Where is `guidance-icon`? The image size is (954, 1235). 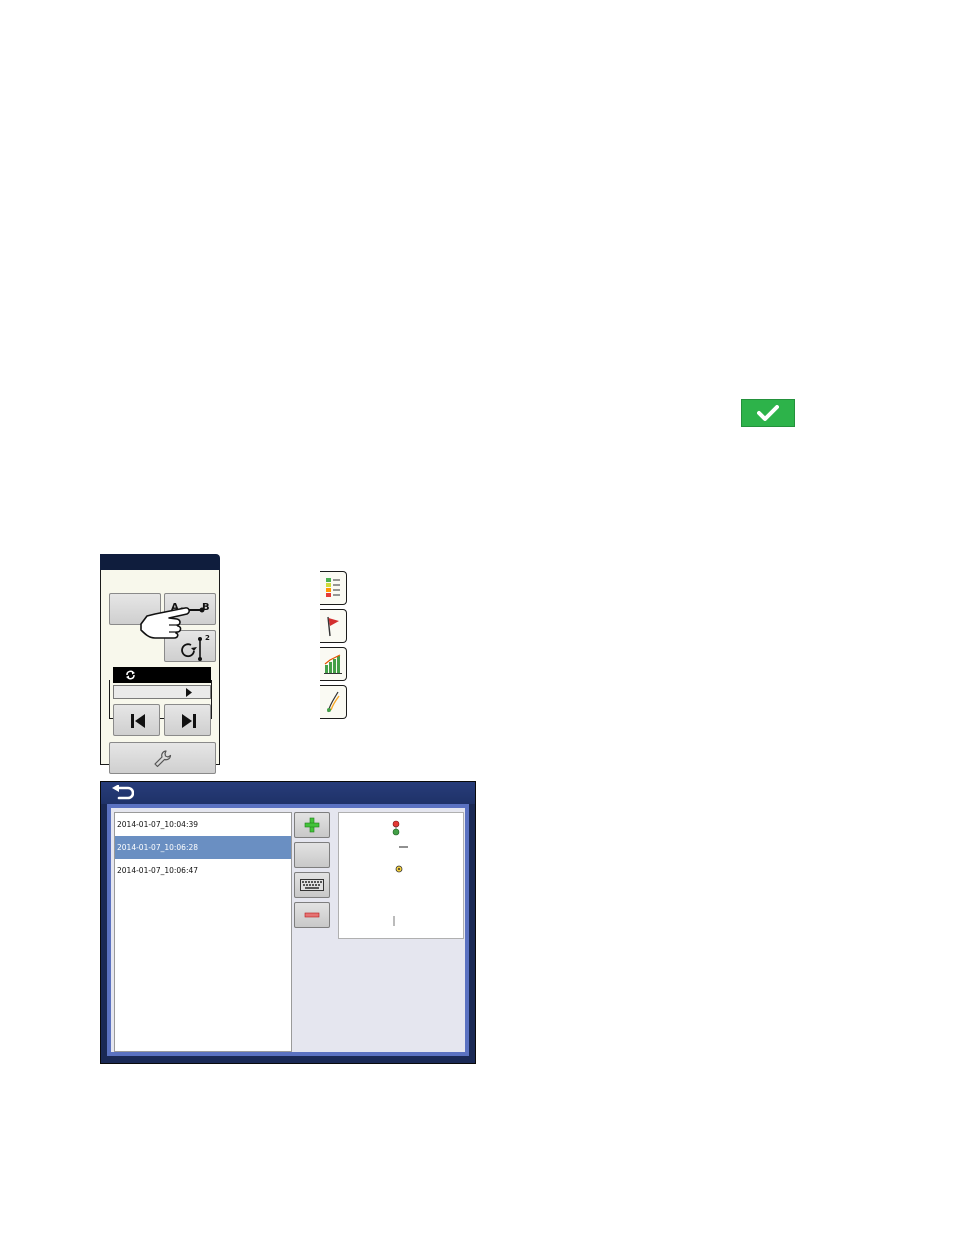
guidance-icon is located at coordinates (333, 702).